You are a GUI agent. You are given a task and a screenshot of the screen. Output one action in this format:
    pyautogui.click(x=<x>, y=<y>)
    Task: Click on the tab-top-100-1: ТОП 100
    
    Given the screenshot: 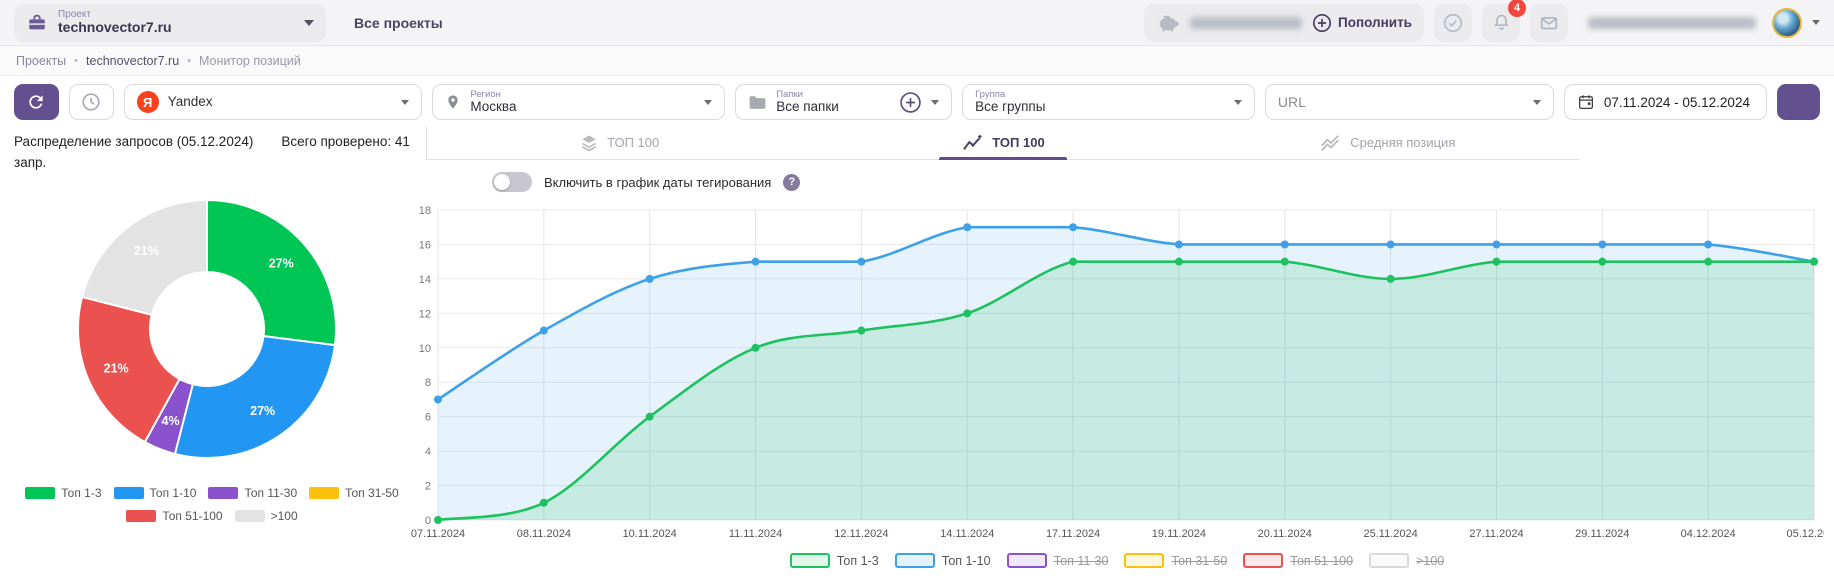 What is the action you would take?
    pyautogui.click(x=619, y=142)
    